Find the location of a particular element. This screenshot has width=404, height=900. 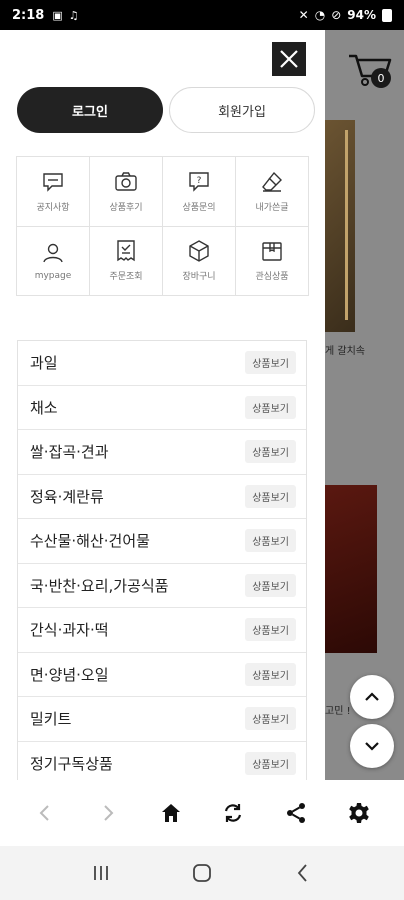

browser-toolbar is located at coordinates (202, 813).